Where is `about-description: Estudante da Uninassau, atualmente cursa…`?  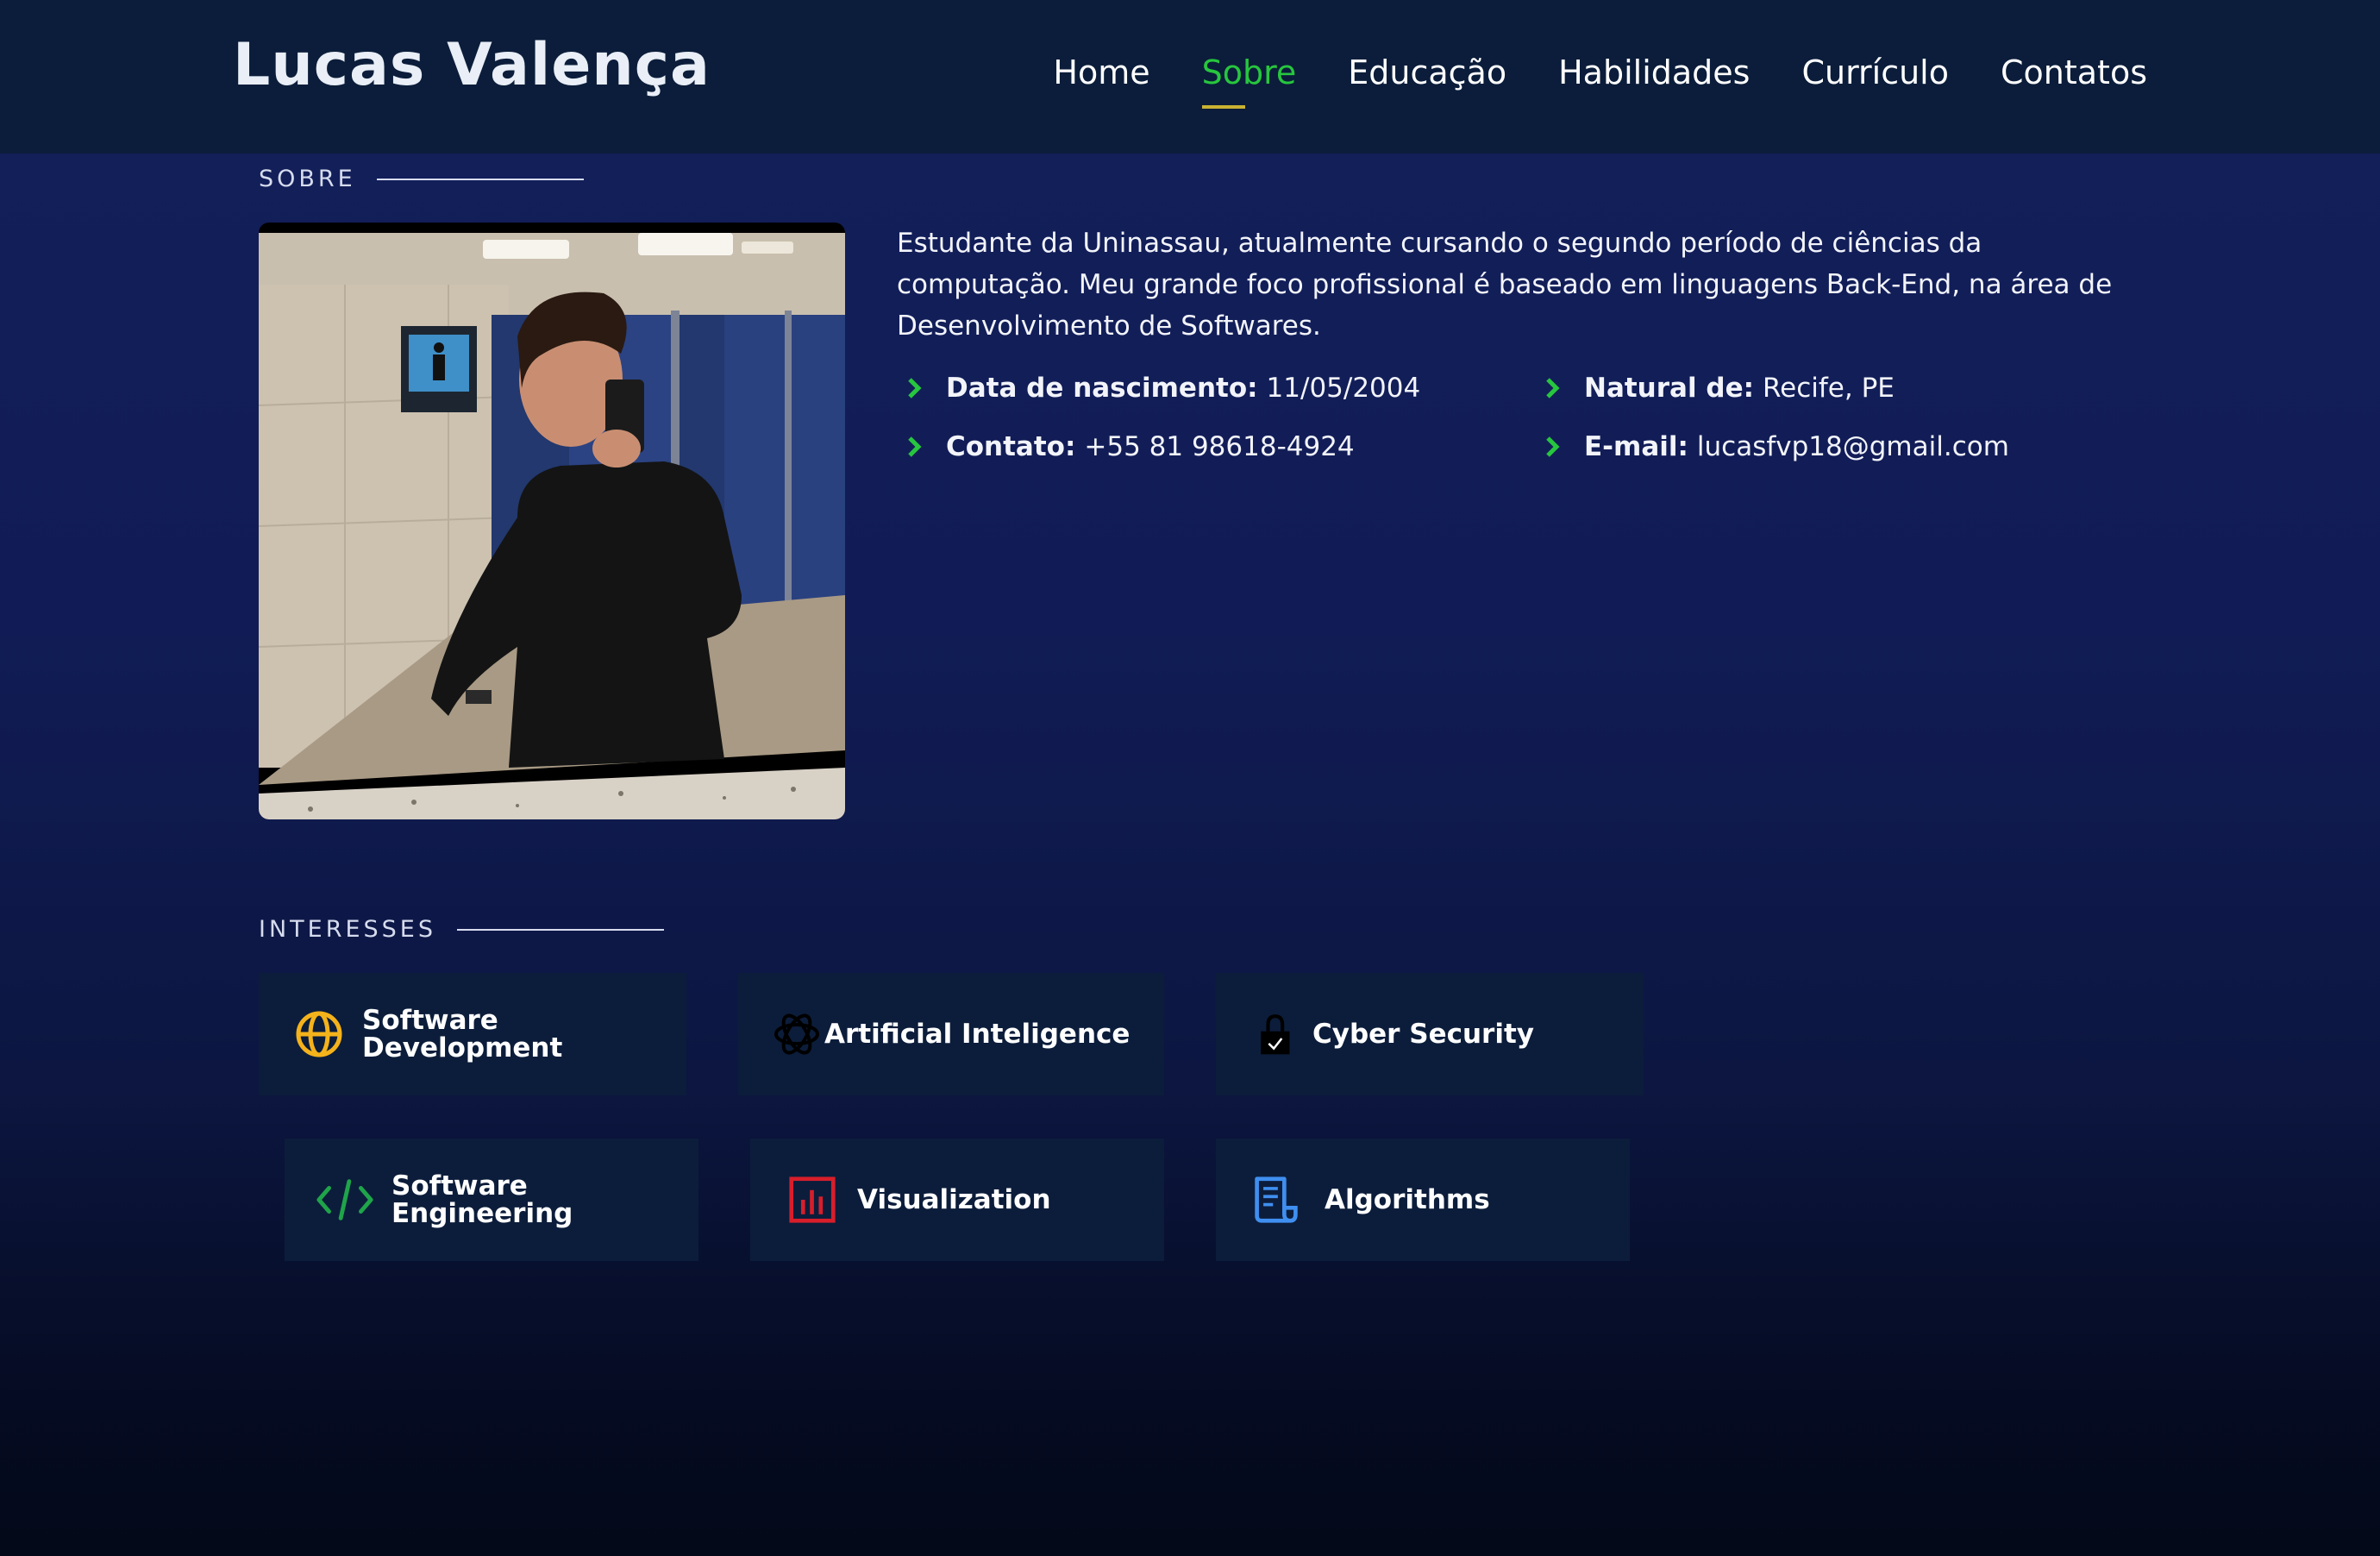
about-description: Estudante da Uninassau, atualmente cursa… is located at coordinates (1505, 285).